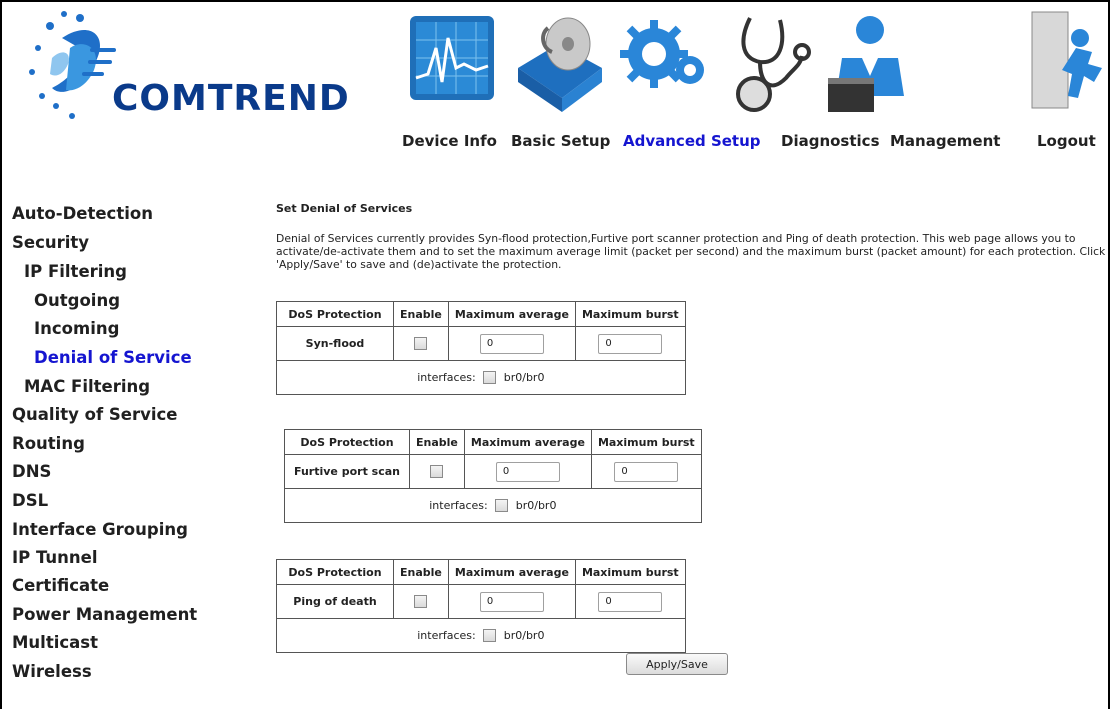 The image size is (1112, 709). I want to click on nav-device-info: Device Info, so click(449, 141).